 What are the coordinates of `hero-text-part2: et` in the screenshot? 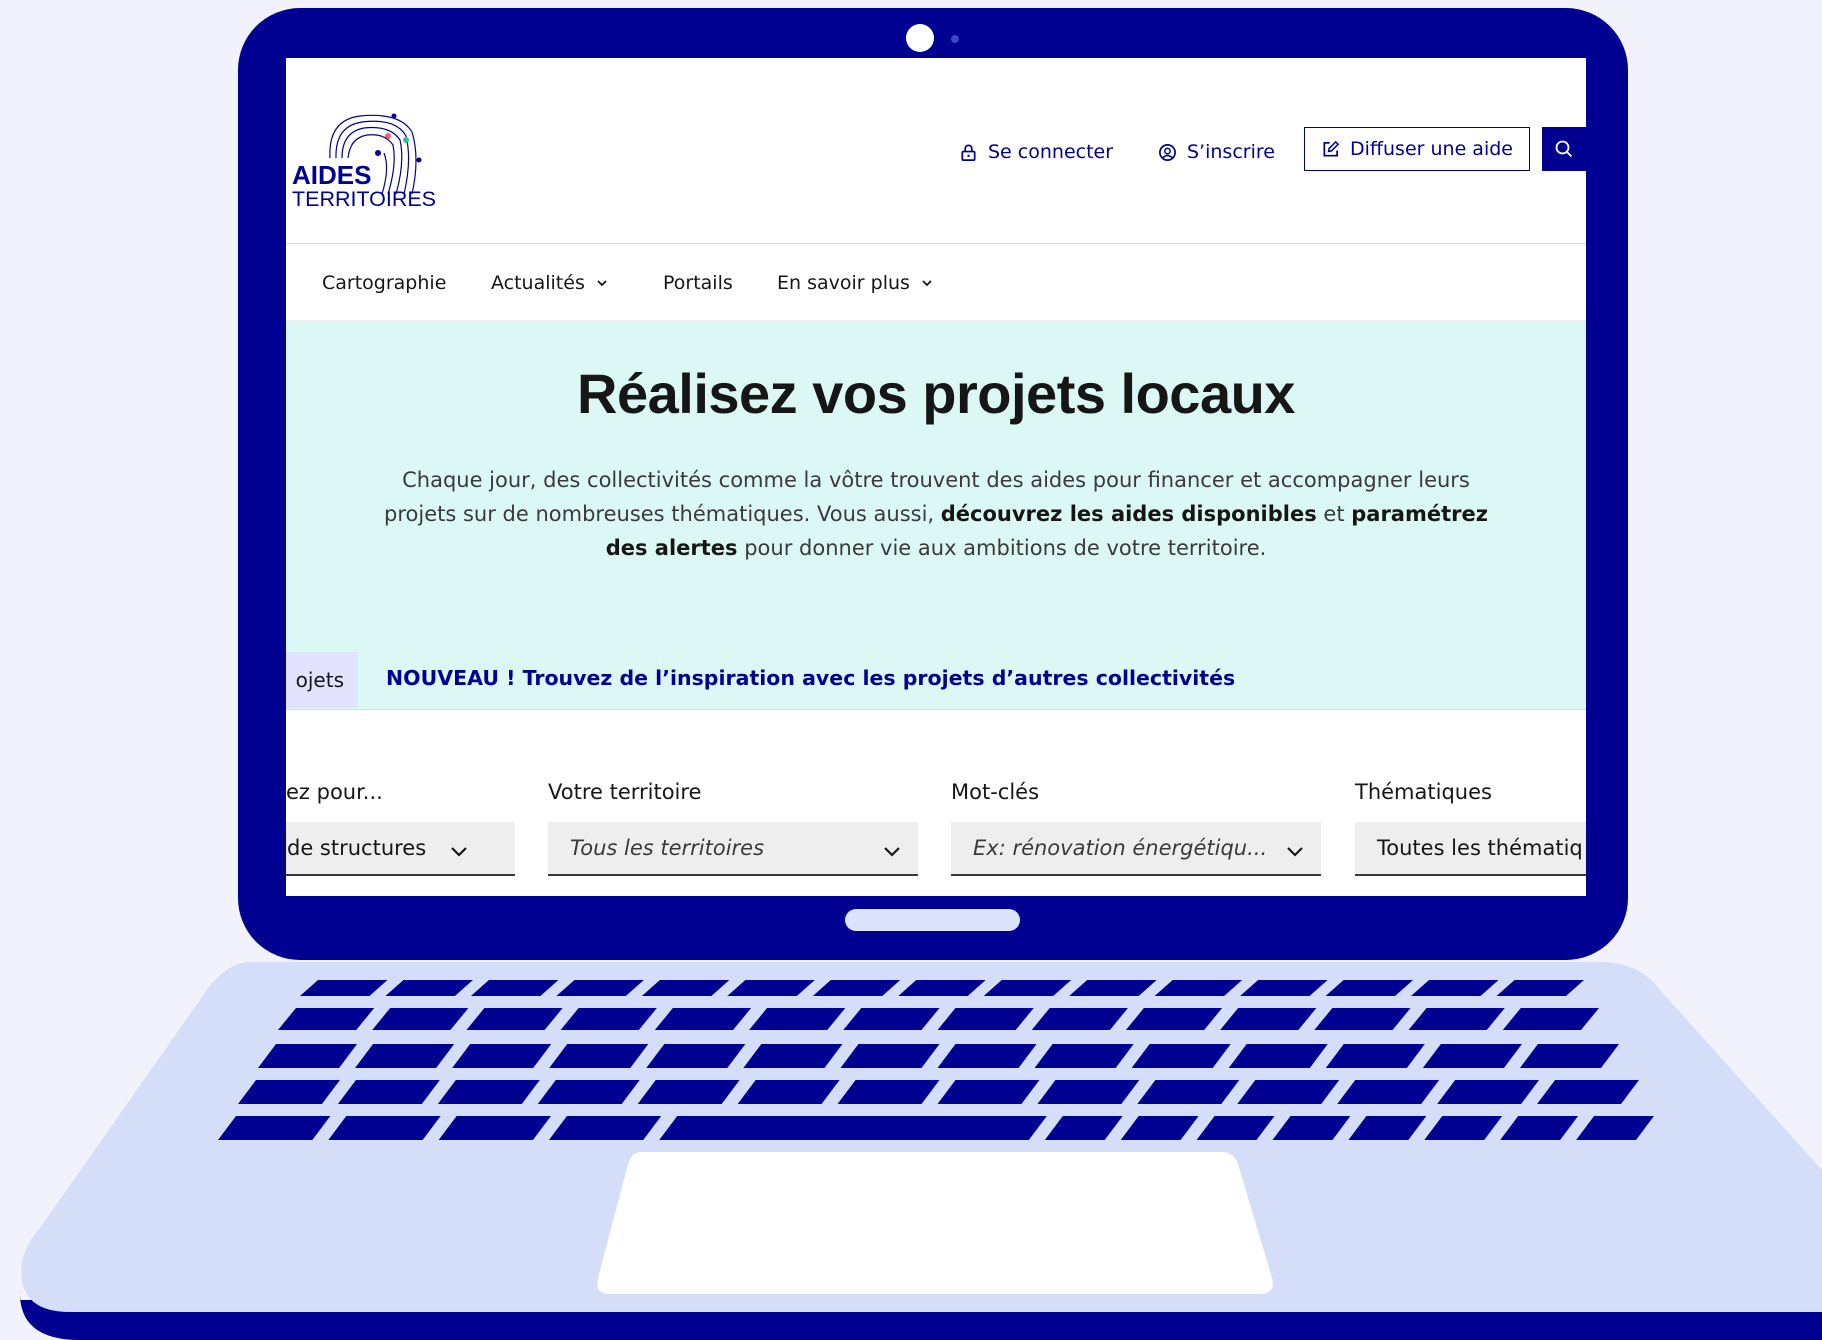 It's located at (1334, 514).